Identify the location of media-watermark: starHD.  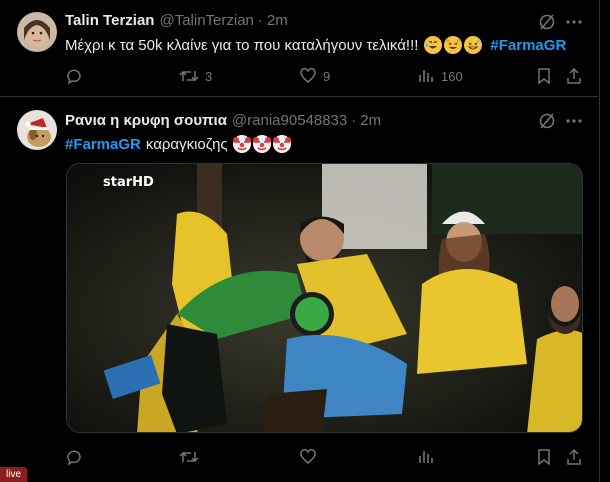
(128, 182).